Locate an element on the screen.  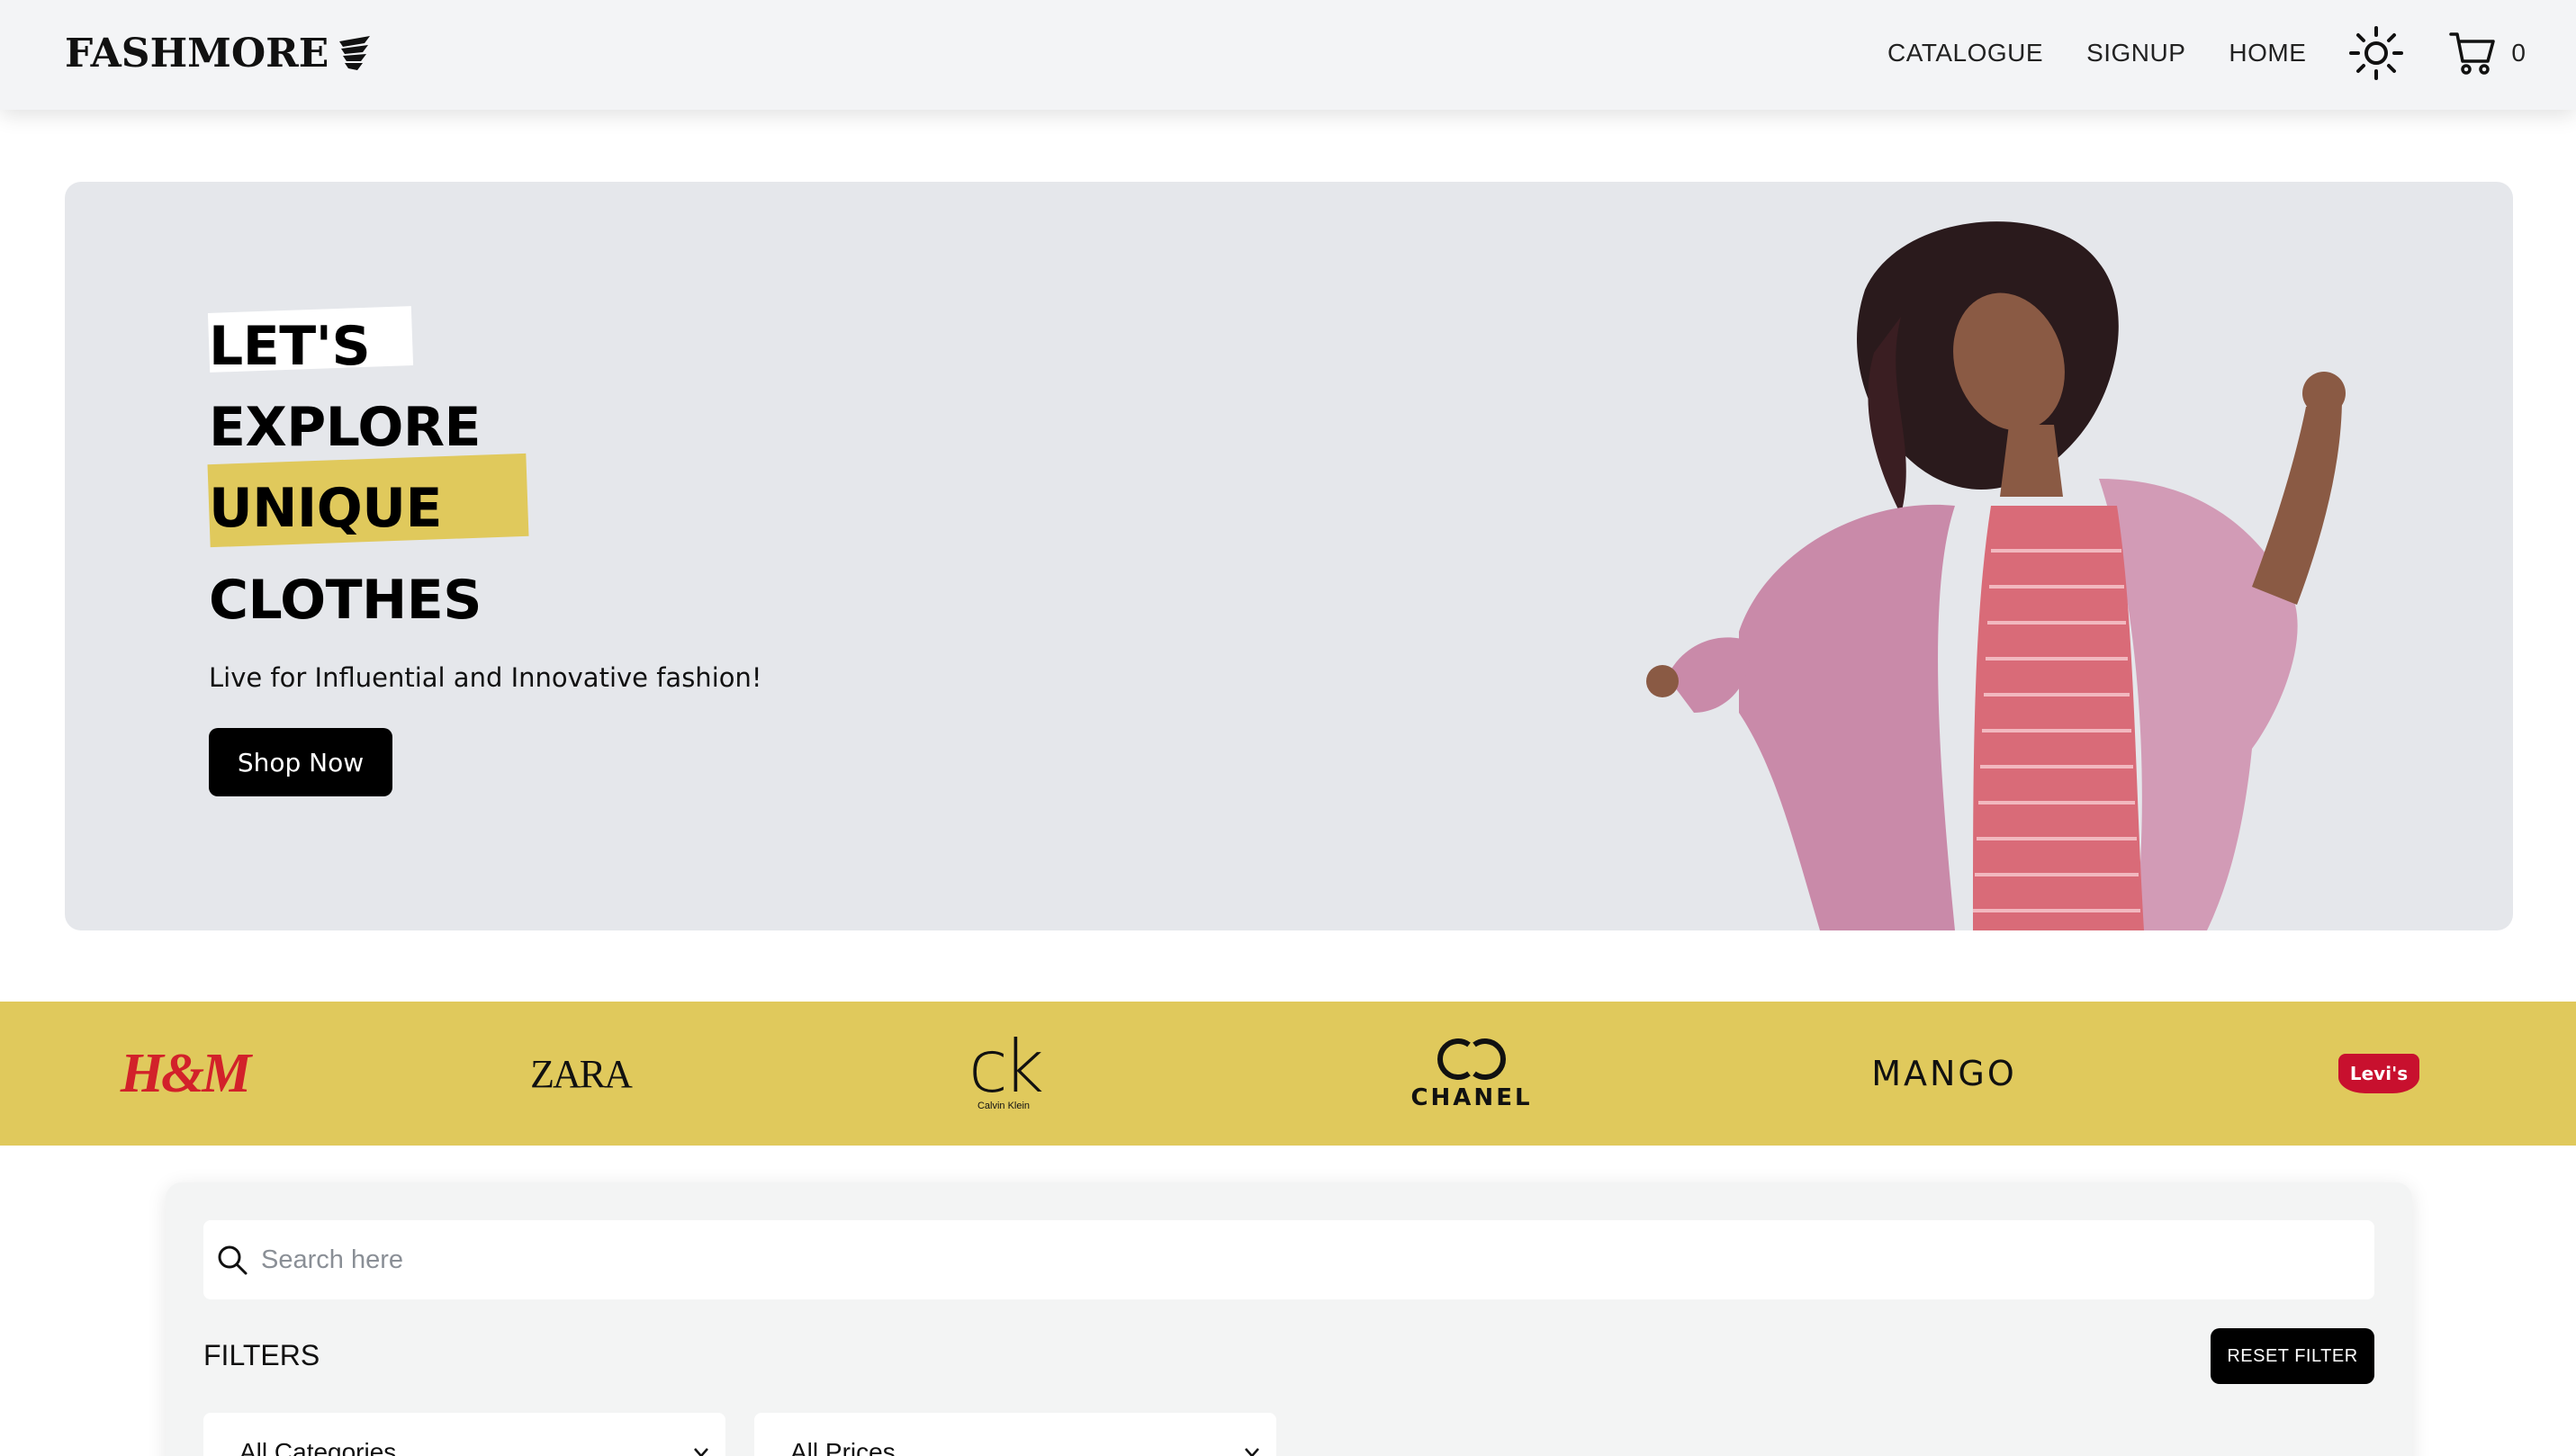
search-icon is located at coordinates (233, 1260).